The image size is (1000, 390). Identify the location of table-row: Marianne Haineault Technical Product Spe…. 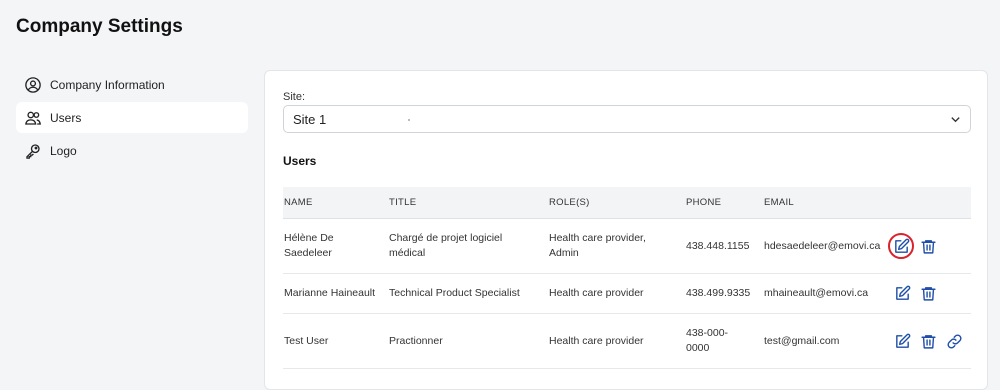
(627, 294).